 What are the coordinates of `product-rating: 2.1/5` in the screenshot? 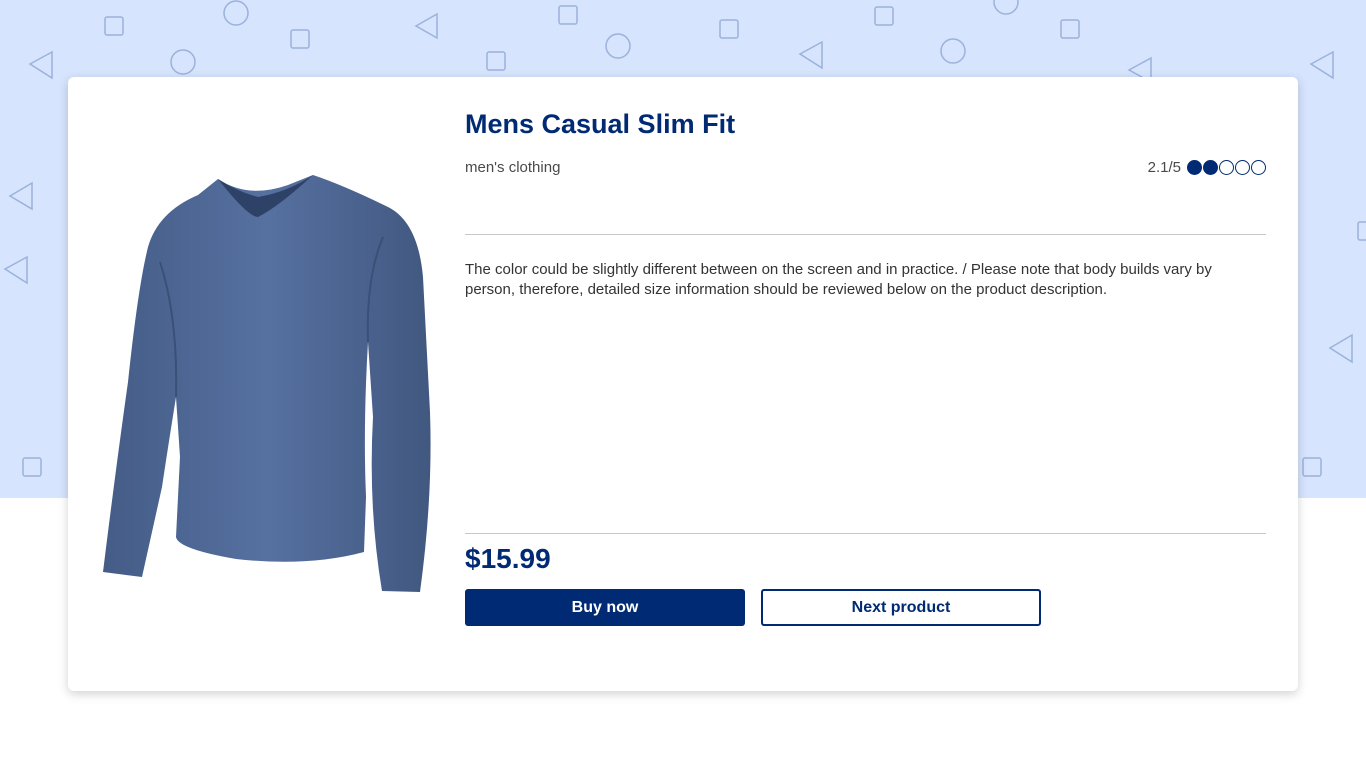 It's located at (1207, 167).